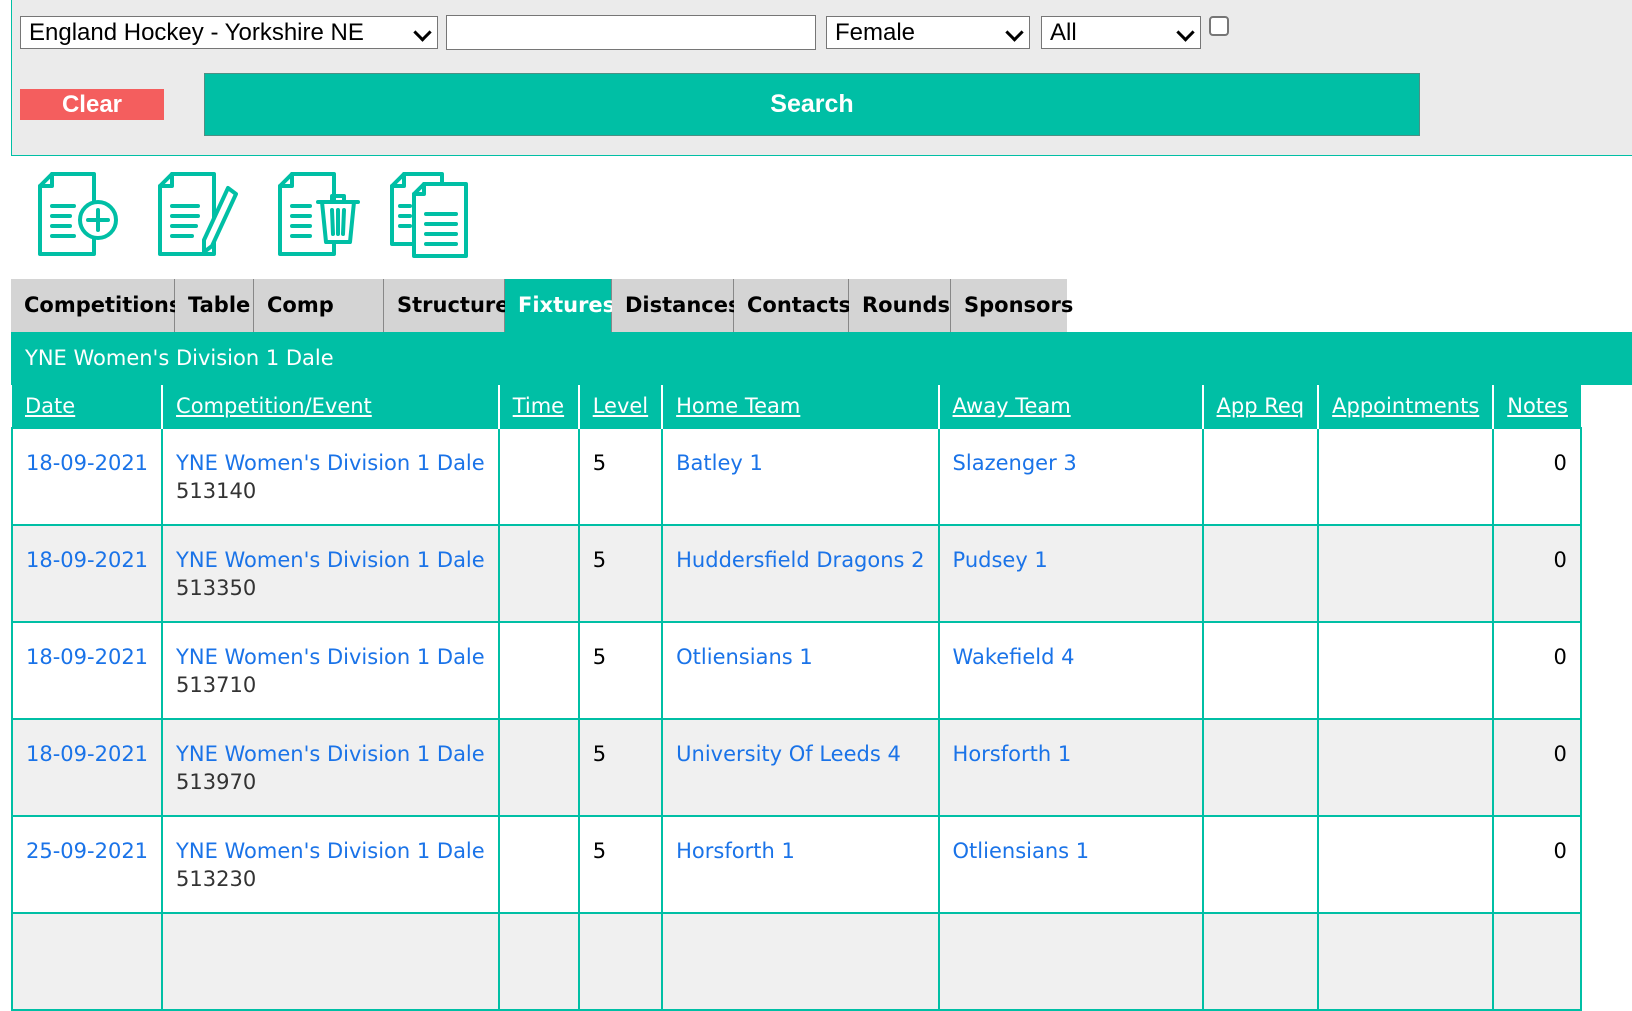 The image size is (1632, 1011). What do you see at coordinates (1063, 32) in the screenshot?
I see `scope-select-value: All` at bounding box center [1063, 32].